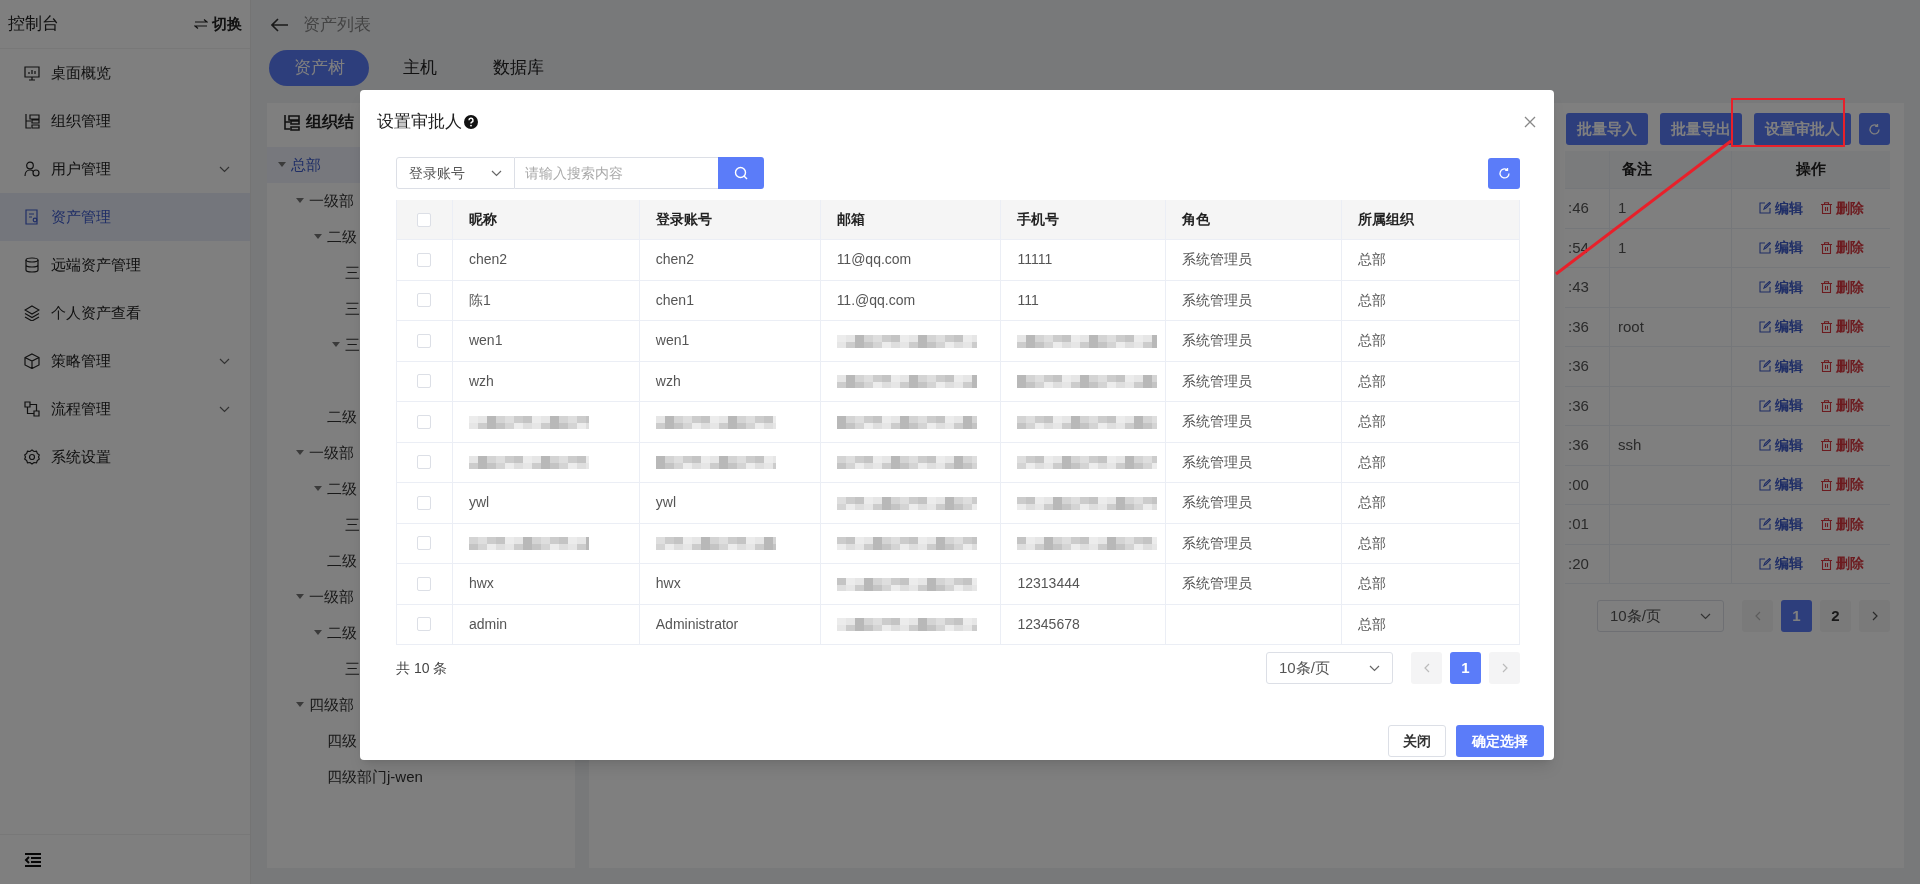 Image resolution: width=1920 pixels, height=884 pixels. Describe the element at coordinates (125, 217) in the screenshot. I see `sidebar-item: 资产管理` at that location.